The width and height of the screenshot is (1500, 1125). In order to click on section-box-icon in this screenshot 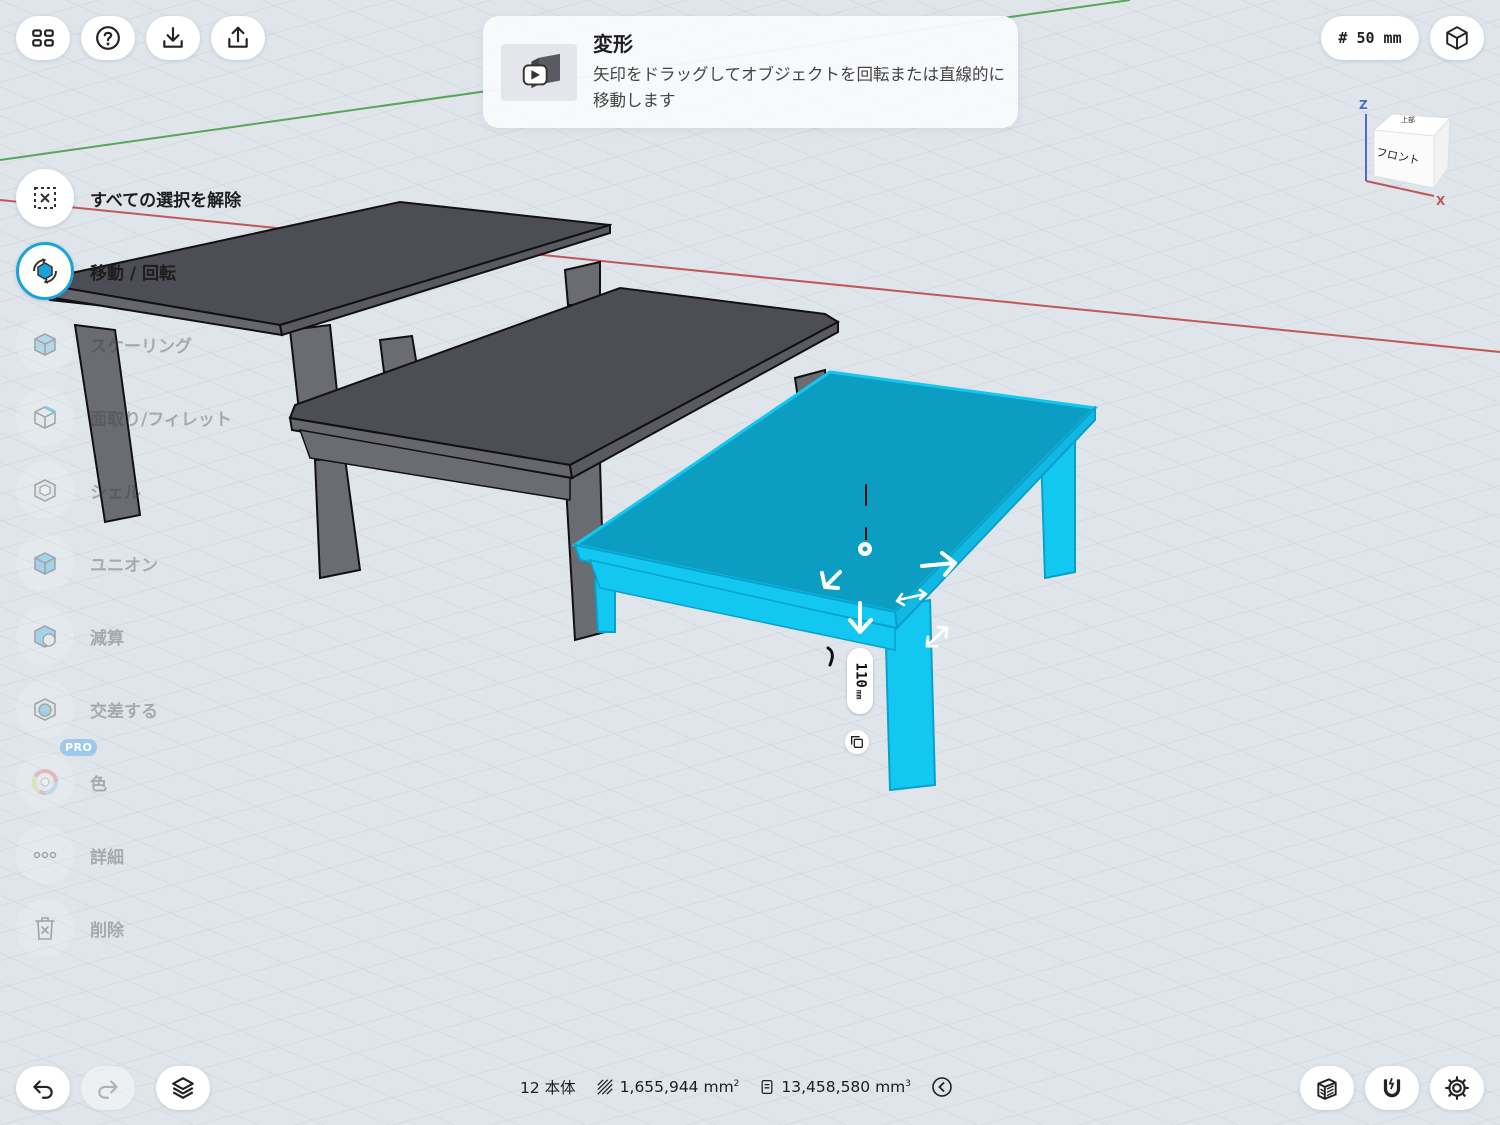, I will do `click(1327, 1089)`.